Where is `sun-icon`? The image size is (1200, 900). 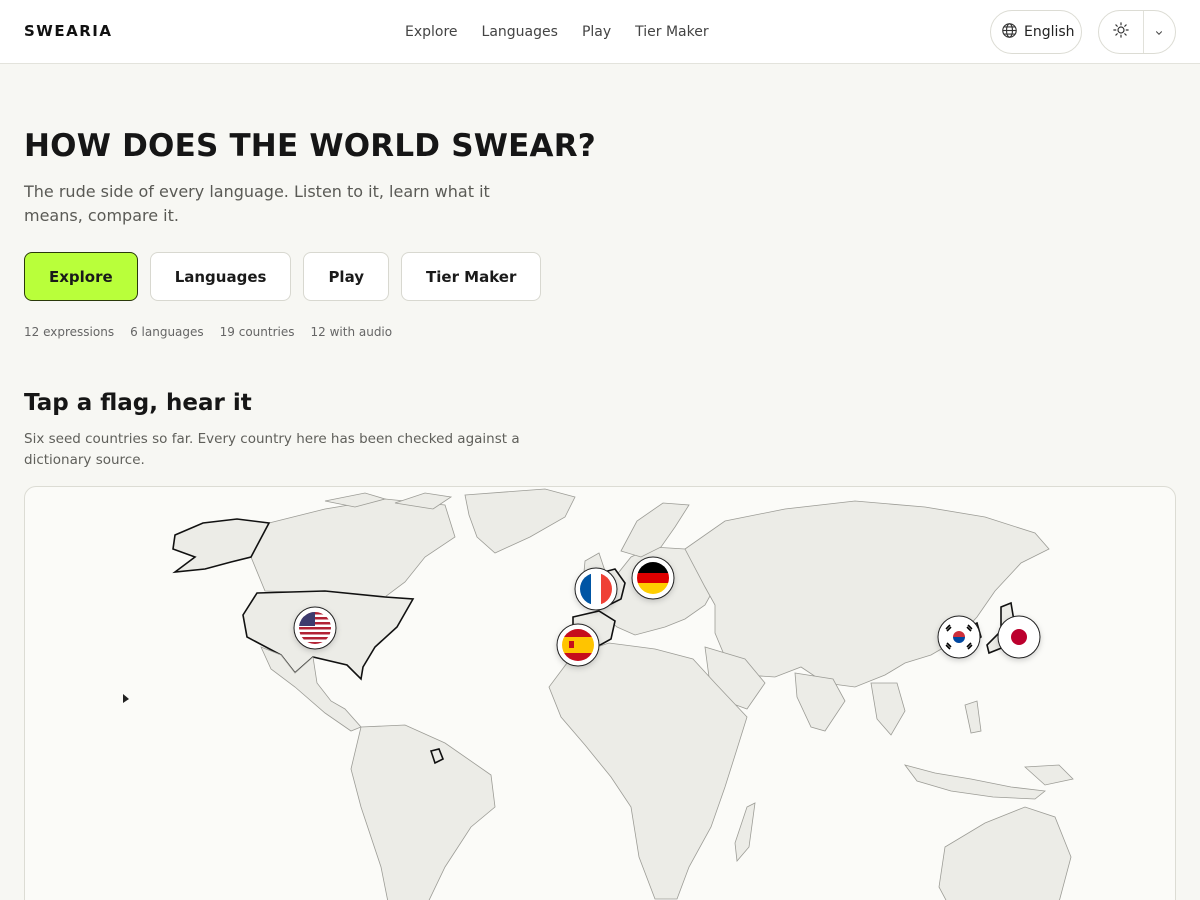
sun-icon is located at coordinates (1121, 32).